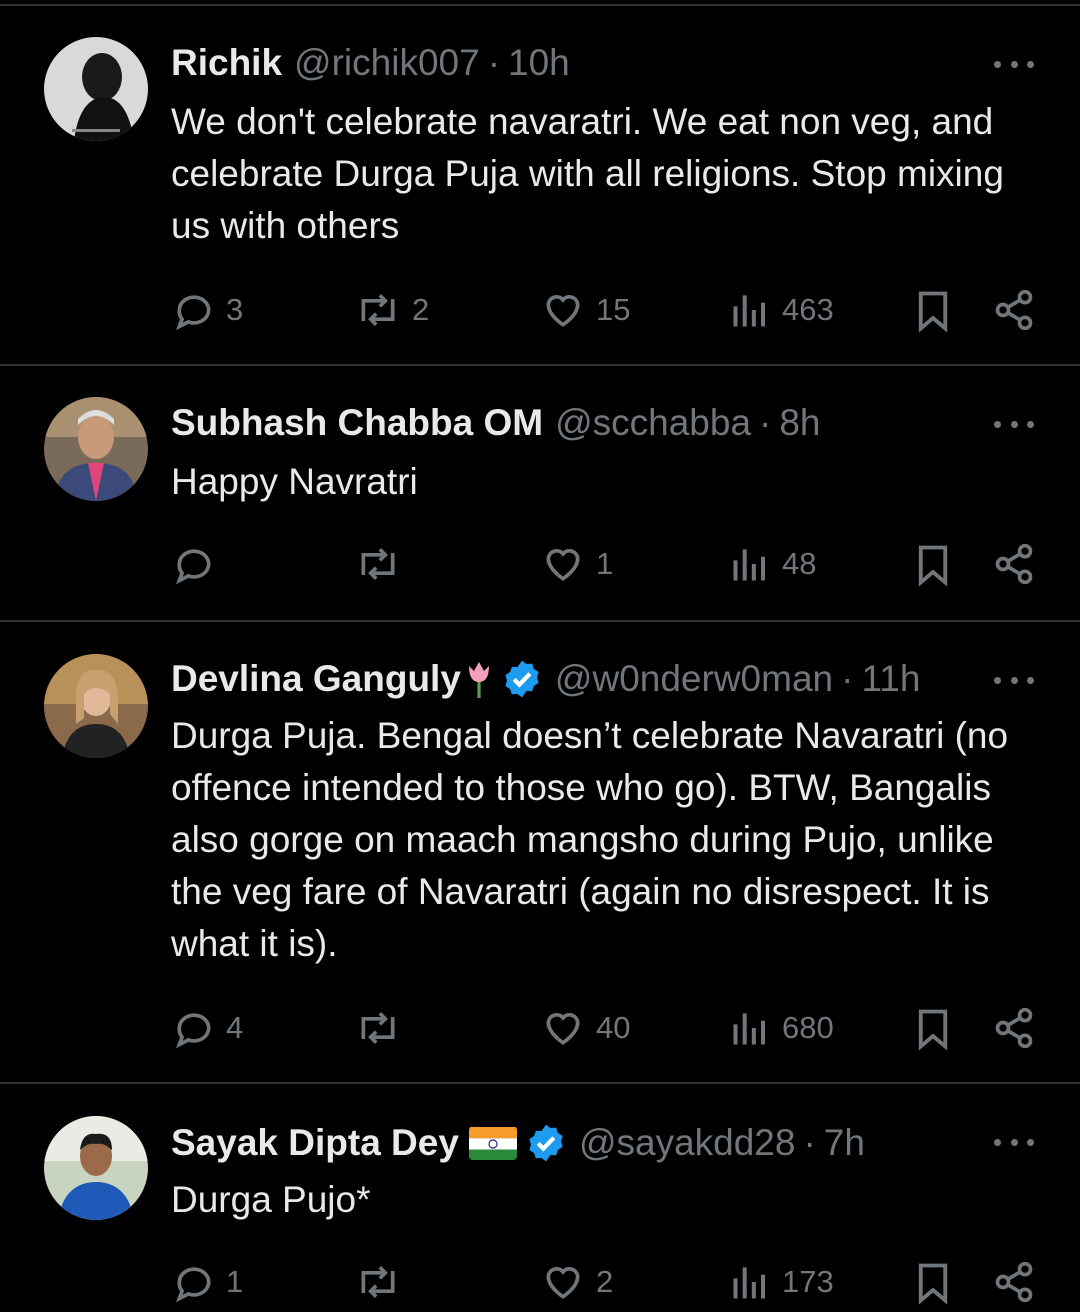  I want to click on india-flag-emoji-icon, so click(492, 1143).